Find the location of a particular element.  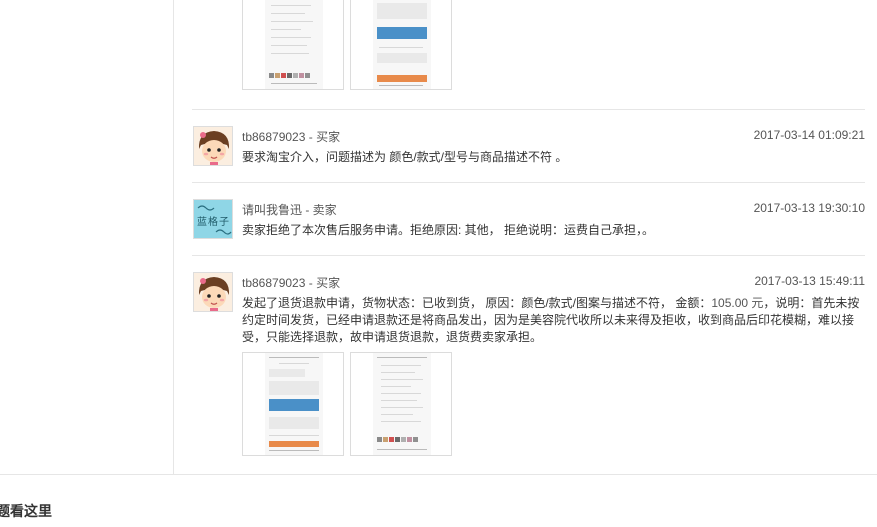

entry-username: 请叫我鲁迅 - 卖家 is located at coordinates (289, 210).